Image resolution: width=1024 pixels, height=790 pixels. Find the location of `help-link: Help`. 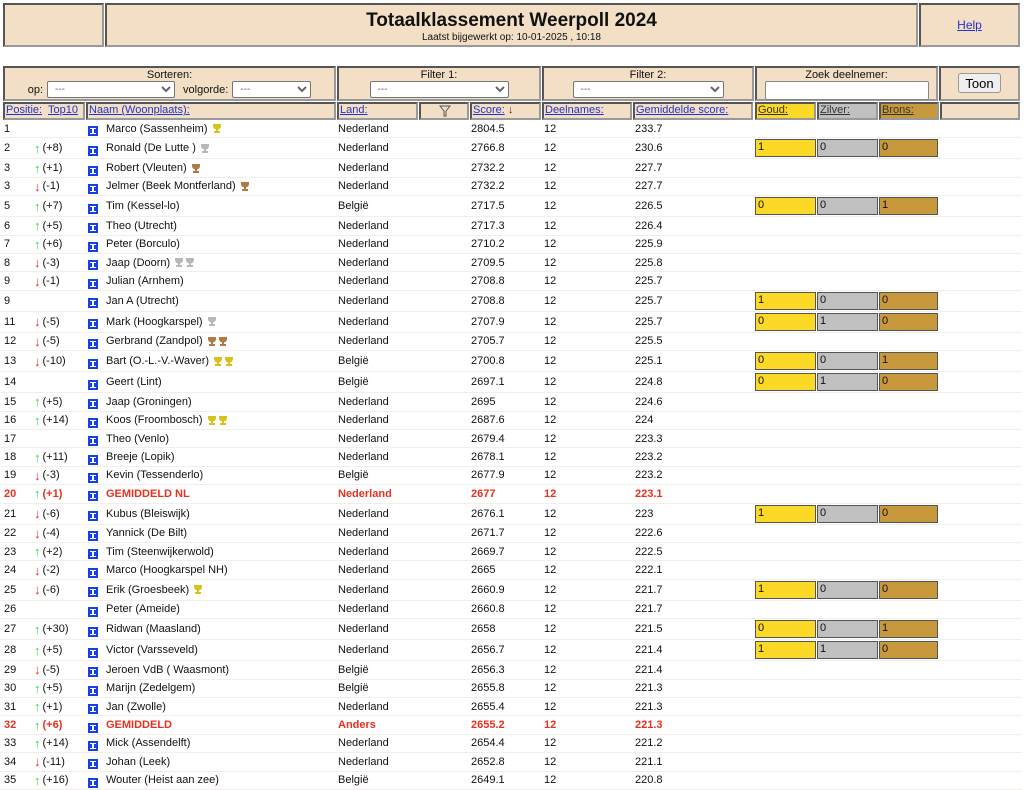

help-link: Help is located at coordinates (969, 25).